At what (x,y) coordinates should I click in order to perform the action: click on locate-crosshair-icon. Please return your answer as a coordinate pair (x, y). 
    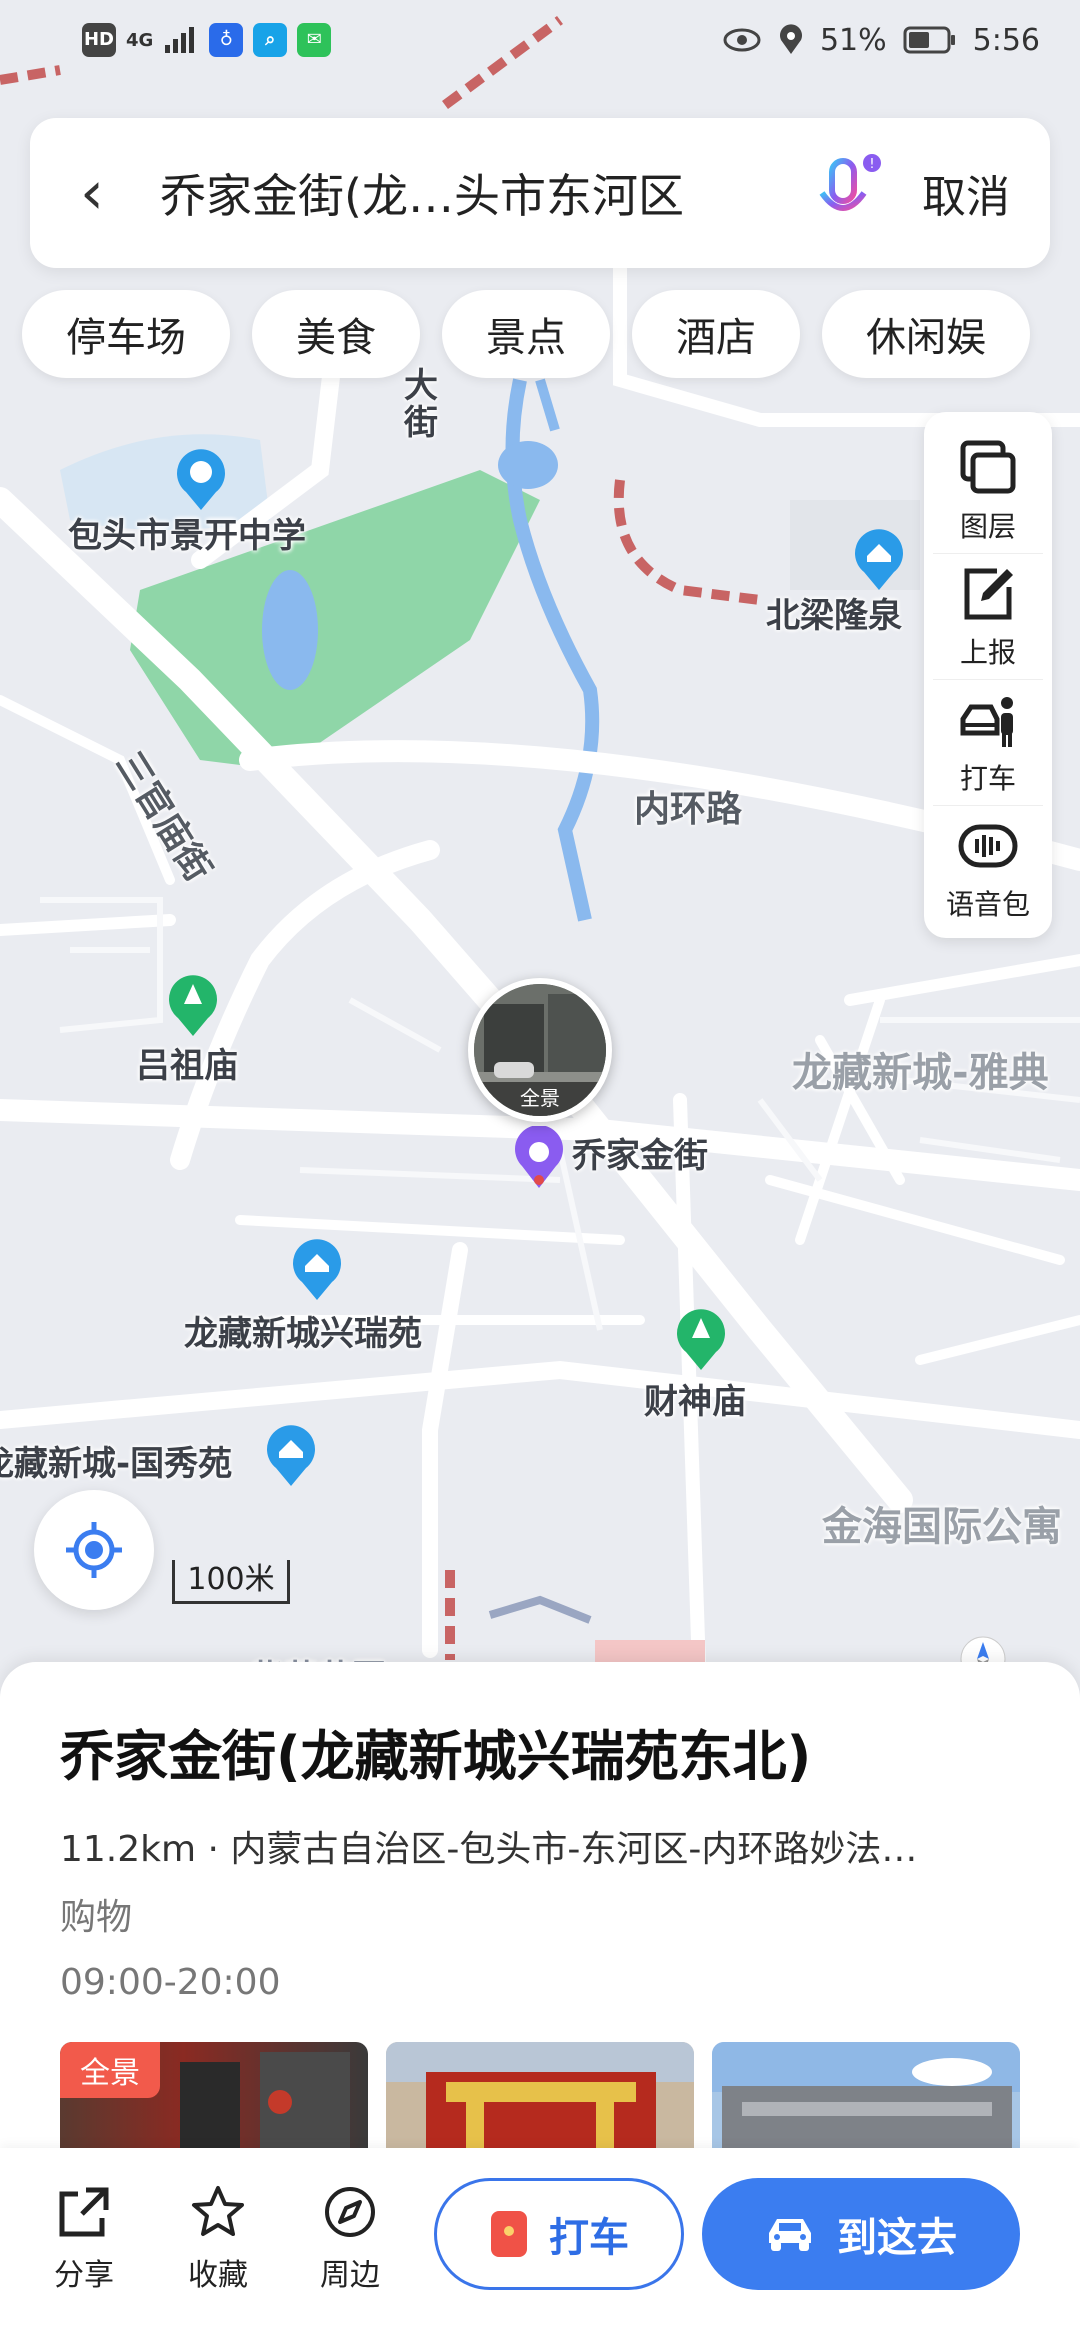
    Looking at the image, I should click on (94, 1550).